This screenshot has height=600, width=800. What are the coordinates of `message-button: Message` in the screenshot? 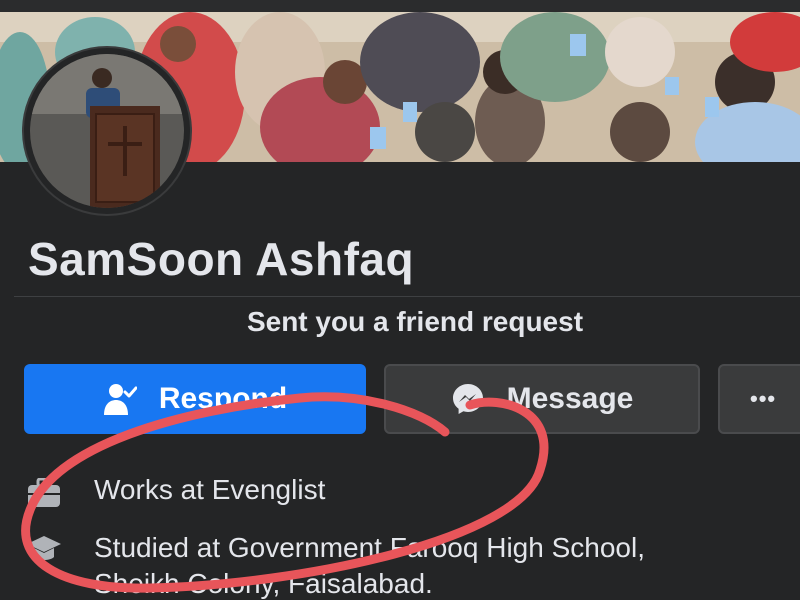 It's located at (542, 399).